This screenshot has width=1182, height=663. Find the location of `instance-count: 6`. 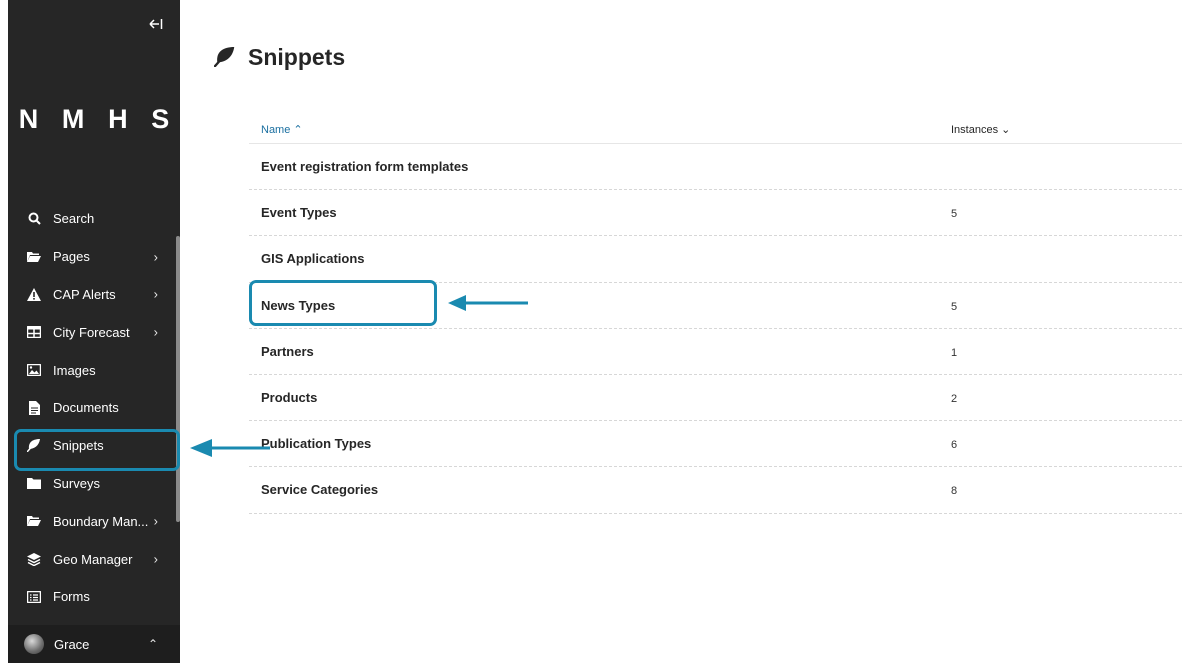

instance-count: 6 is located at coordinates (954, 445).